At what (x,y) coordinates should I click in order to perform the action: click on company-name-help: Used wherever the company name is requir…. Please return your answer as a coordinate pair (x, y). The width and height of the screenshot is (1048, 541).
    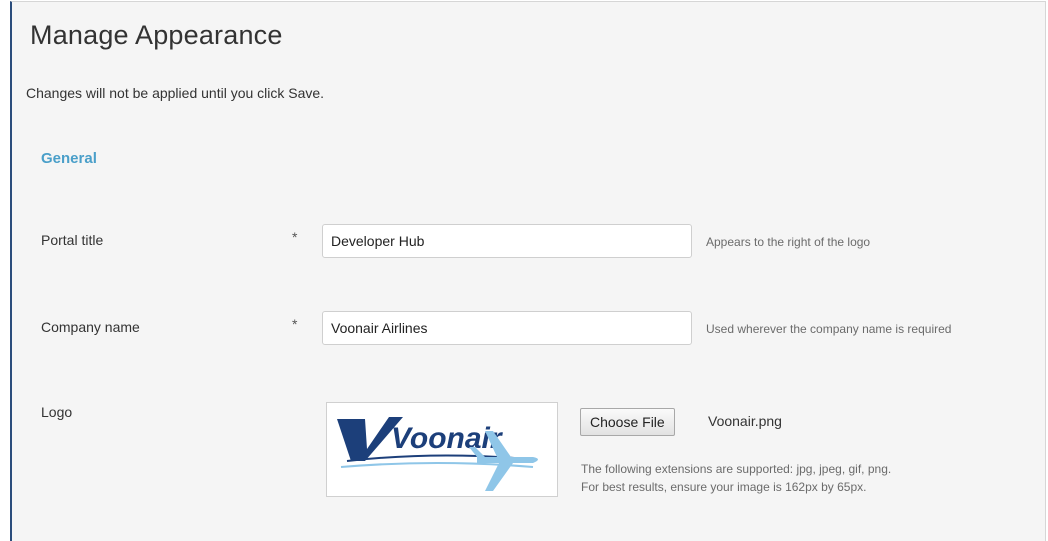
    Looking at the image, I should click on (829, 329).